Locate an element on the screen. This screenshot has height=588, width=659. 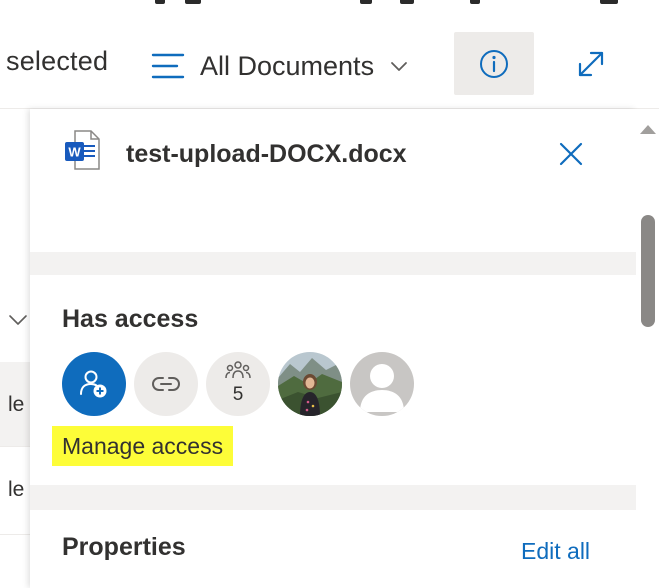
properties-card: Properties Edit all is located at coordinates (333, 549).